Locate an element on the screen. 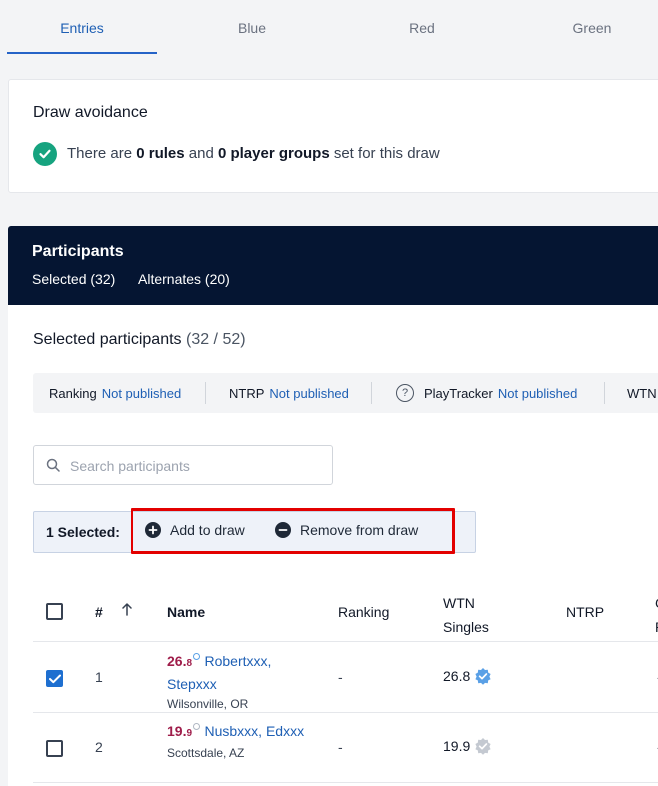  column-name: Name is located at coordinates (186, 612).